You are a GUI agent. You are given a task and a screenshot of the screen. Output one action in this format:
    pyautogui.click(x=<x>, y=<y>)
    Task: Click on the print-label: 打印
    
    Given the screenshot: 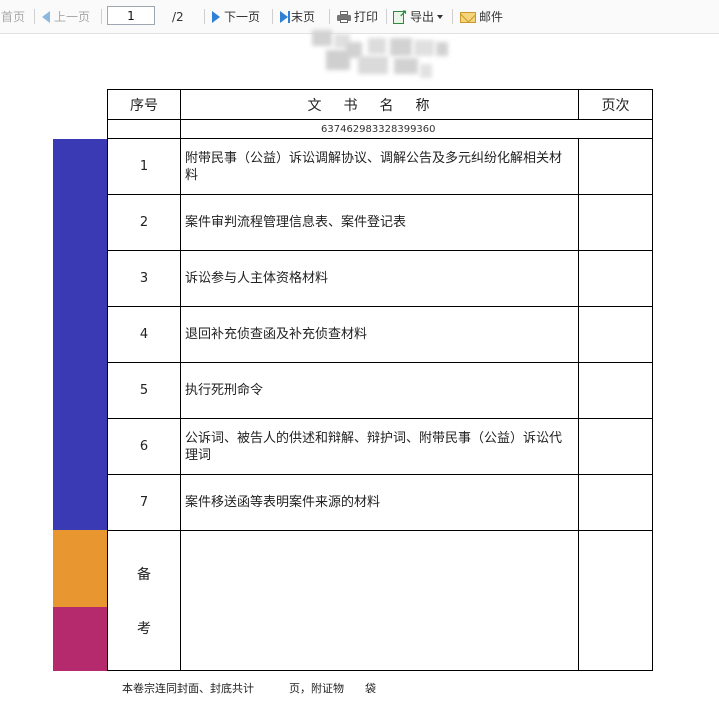 What is the action you would take?
    pyautogui.click(x=366, y=17)
    